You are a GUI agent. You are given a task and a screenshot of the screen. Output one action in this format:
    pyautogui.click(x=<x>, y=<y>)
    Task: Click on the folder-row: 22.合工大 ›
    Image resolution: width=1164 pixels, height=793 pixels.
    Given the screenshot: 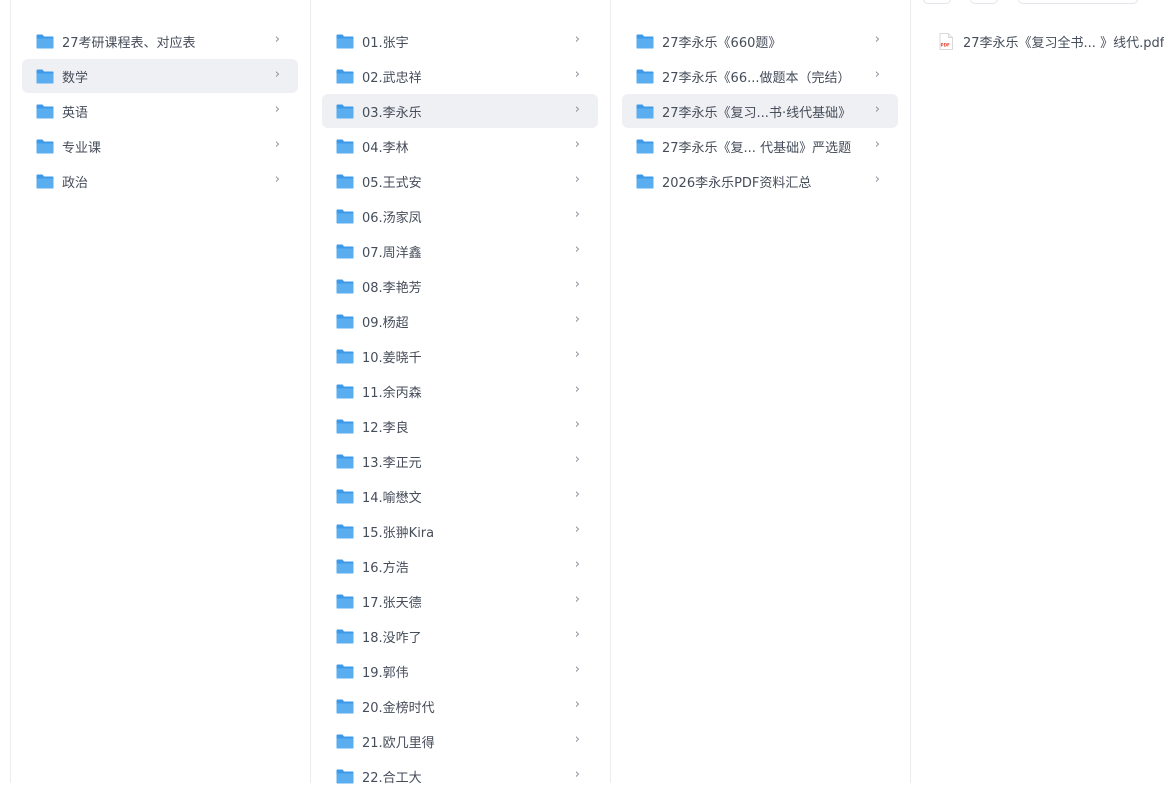 What is the action you would take?
    pyautogui.click(x=460, y=776)
    